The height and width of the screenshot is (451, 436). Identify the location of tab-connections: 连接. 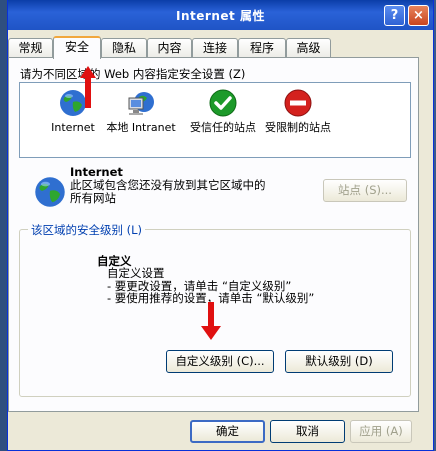
(215, 48).